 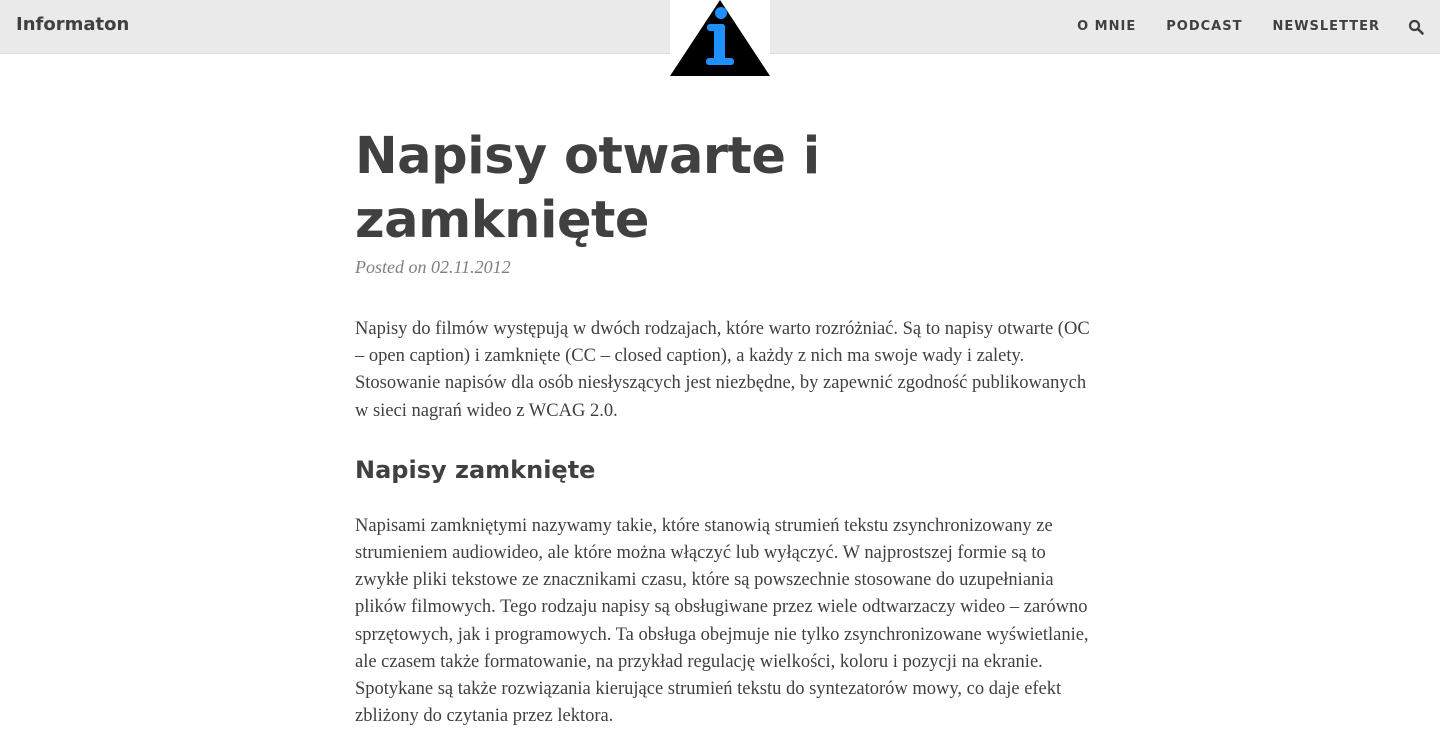 I want to click on info-triangle-icon, so click(x=720, y=38).